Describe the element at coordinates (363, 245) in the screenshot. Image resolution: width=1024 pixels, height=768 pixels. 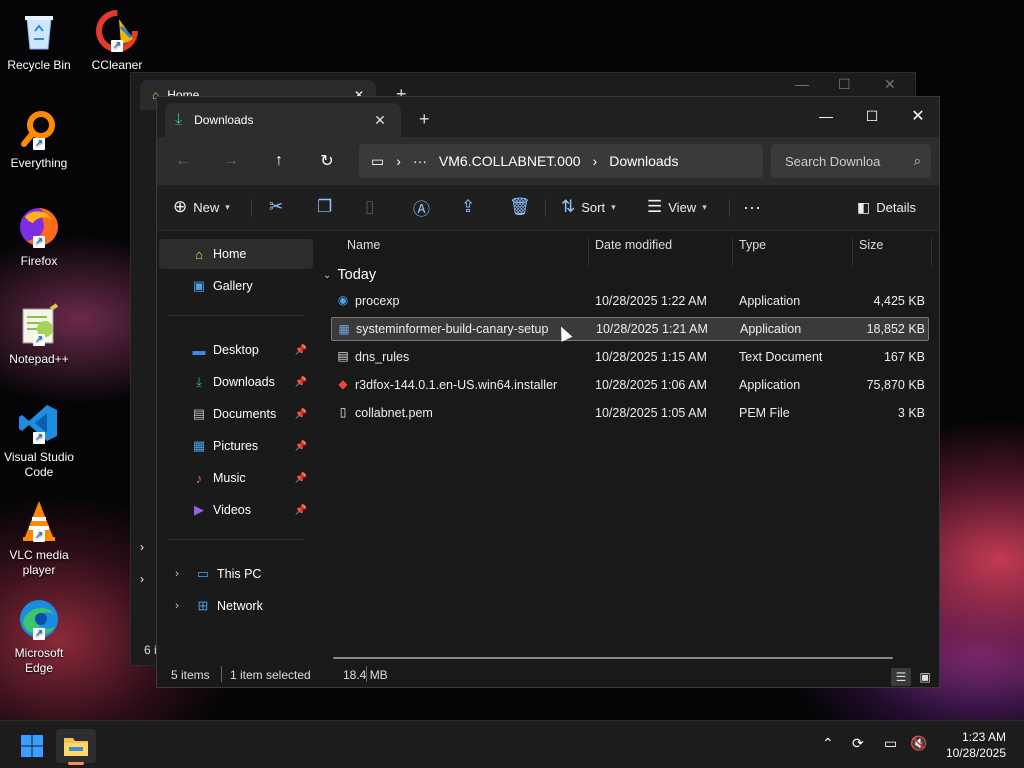
I see `column-header-name: Name` at that location.